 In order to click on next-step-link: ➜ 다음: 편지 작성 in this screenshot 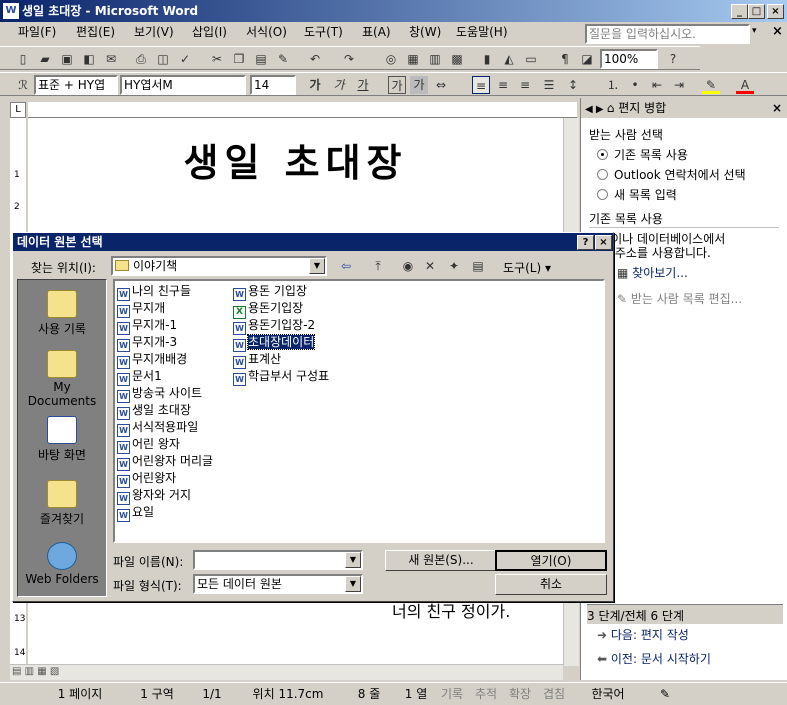, I will do `click(643, 634)`.